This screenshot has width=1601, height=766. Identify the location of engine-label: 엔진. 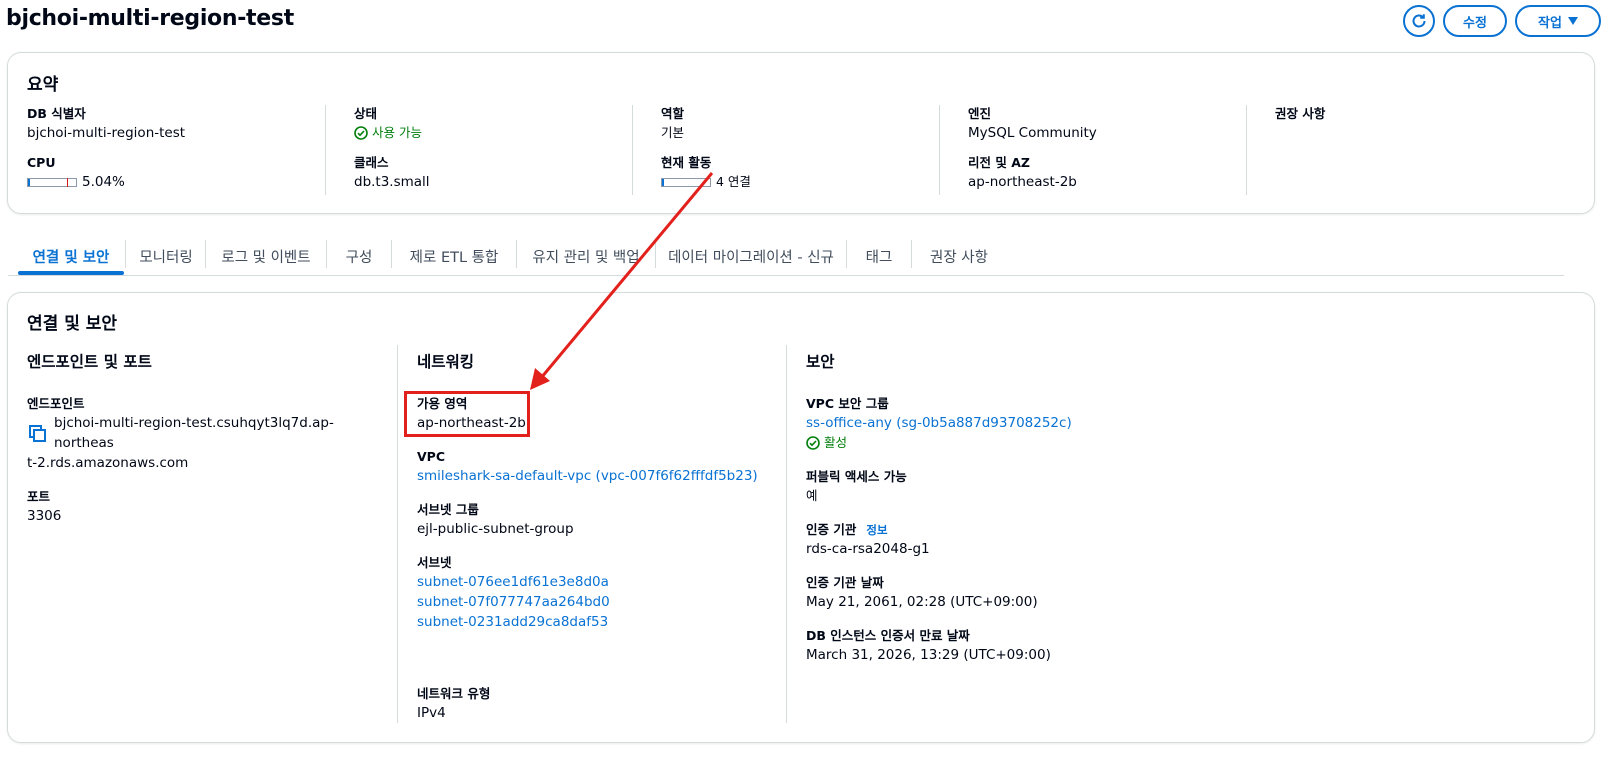
(980, 113).